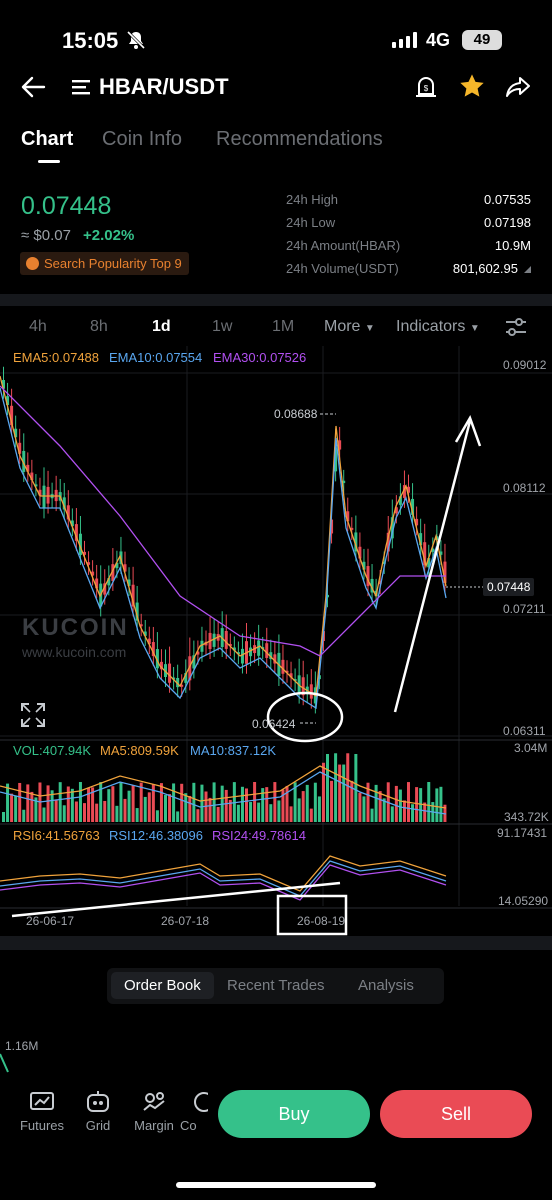  I want to click on copy-trading-icon, so click(201, 1102).